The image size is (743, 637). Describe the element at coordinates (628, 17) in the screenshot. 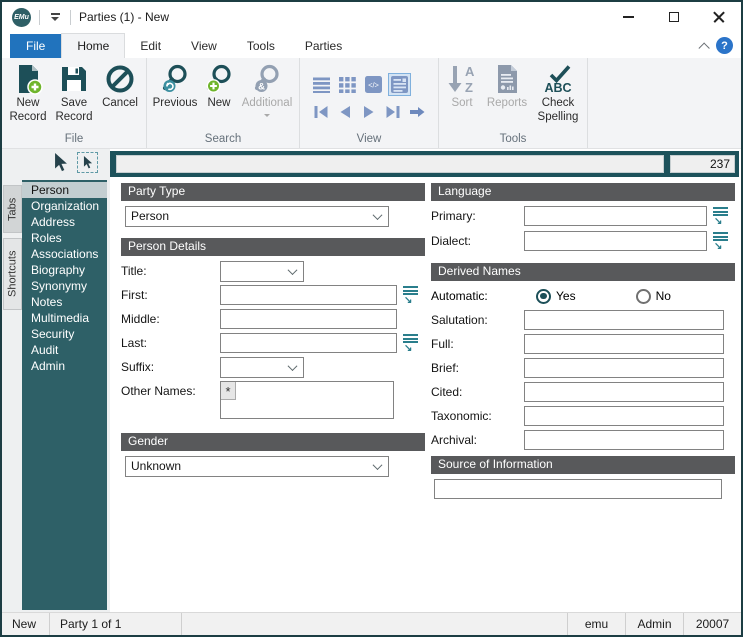

I see `minimize-button` at that location.